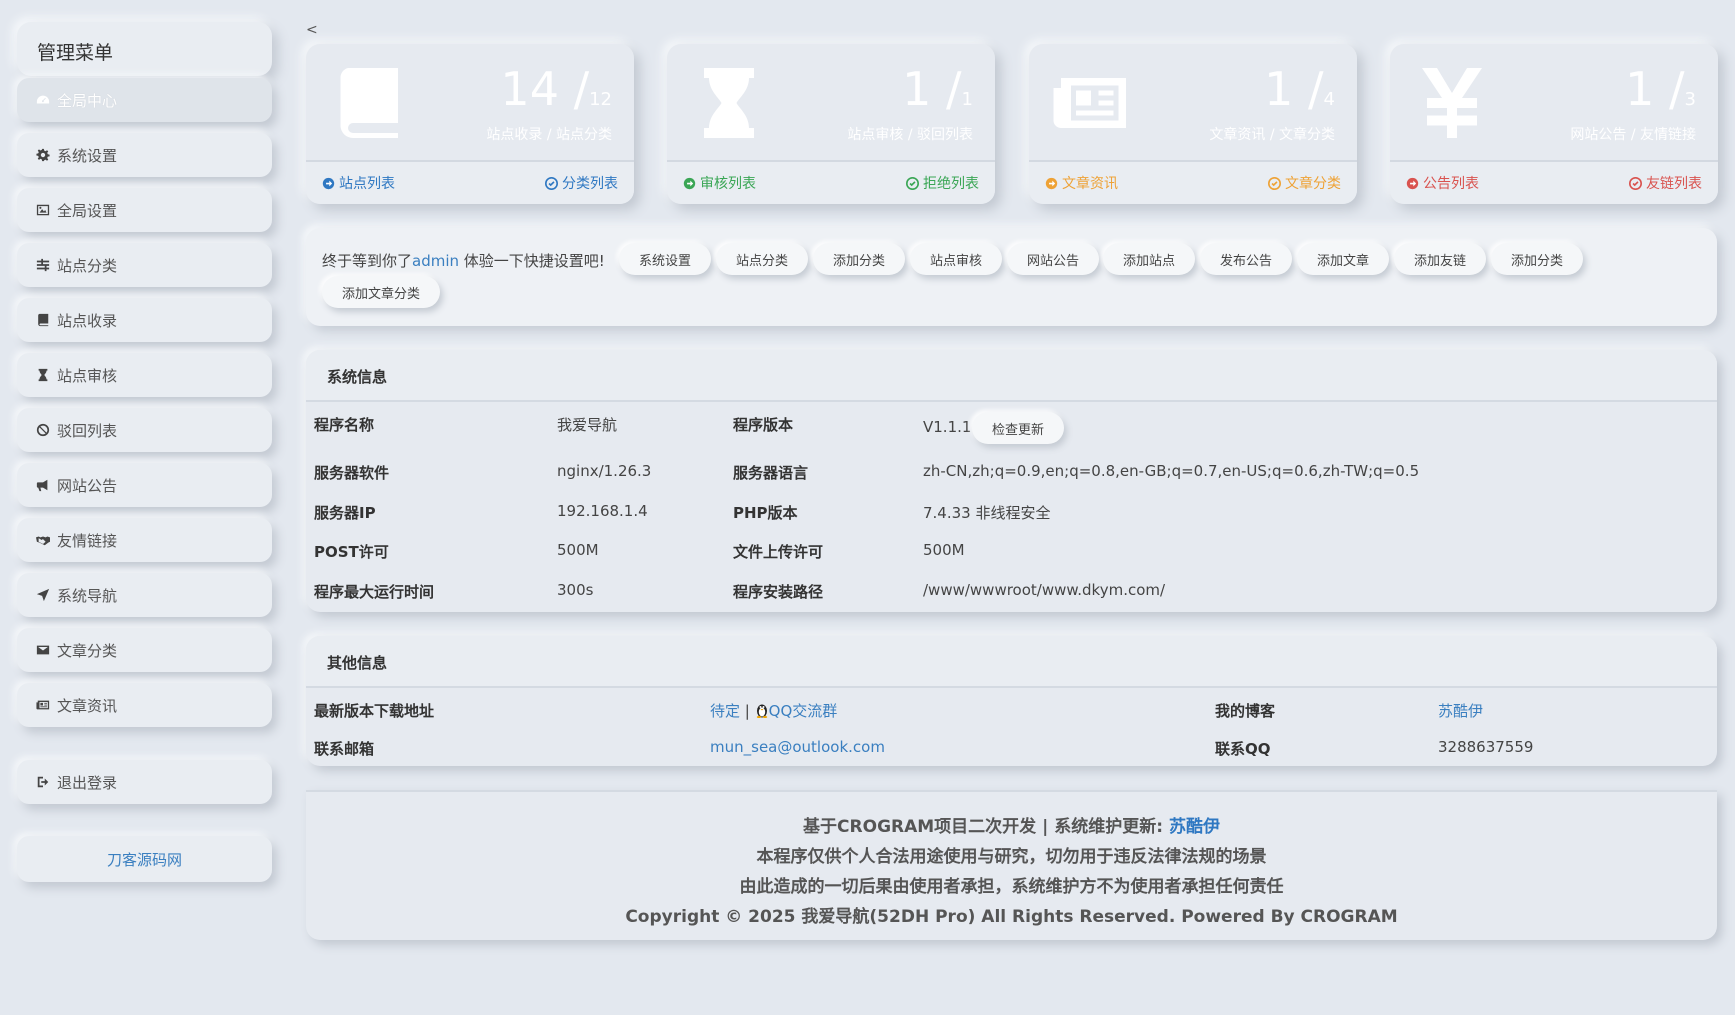  I want to click on gear-icon, so click(42, 155).